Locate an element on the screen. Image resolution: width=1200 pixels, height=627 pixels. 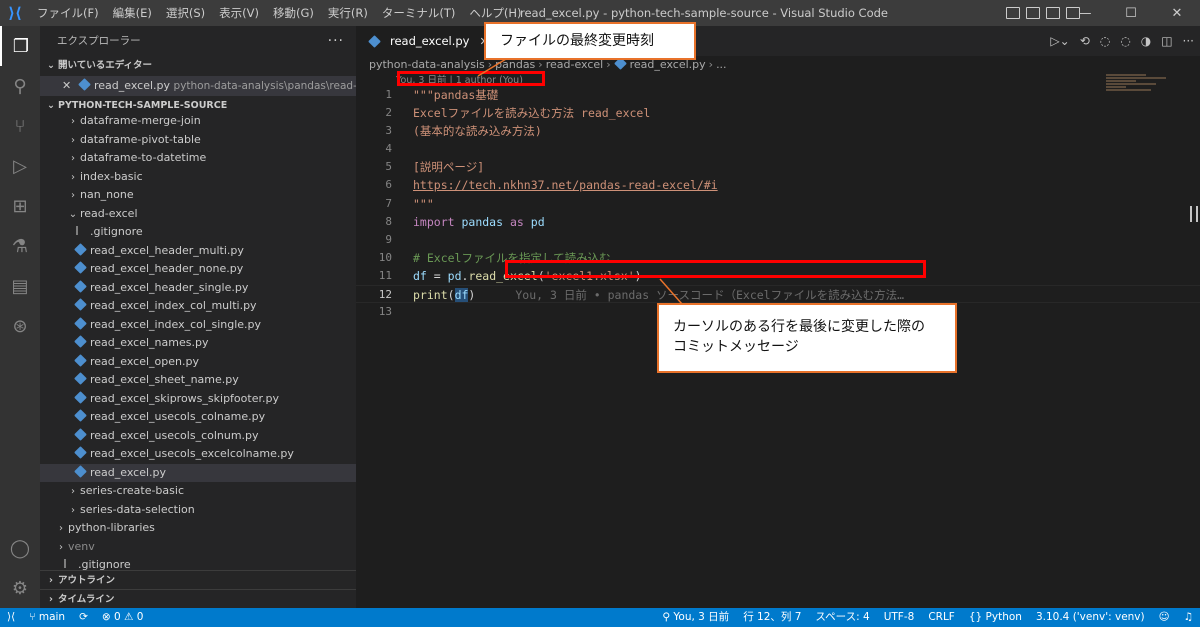
tree-file: read_excel_names.py is located at coordinates (198, 343).